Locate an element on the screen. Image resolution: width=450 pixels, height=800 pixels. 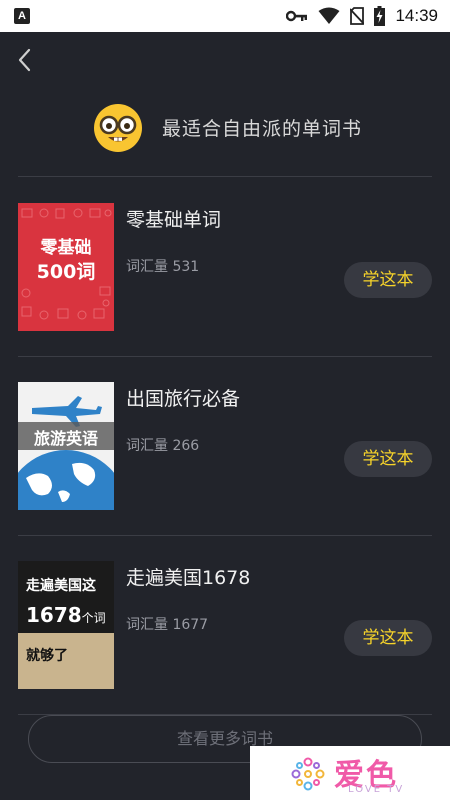
cover-title-line2: 500词 is located at coordinates (66, 272).